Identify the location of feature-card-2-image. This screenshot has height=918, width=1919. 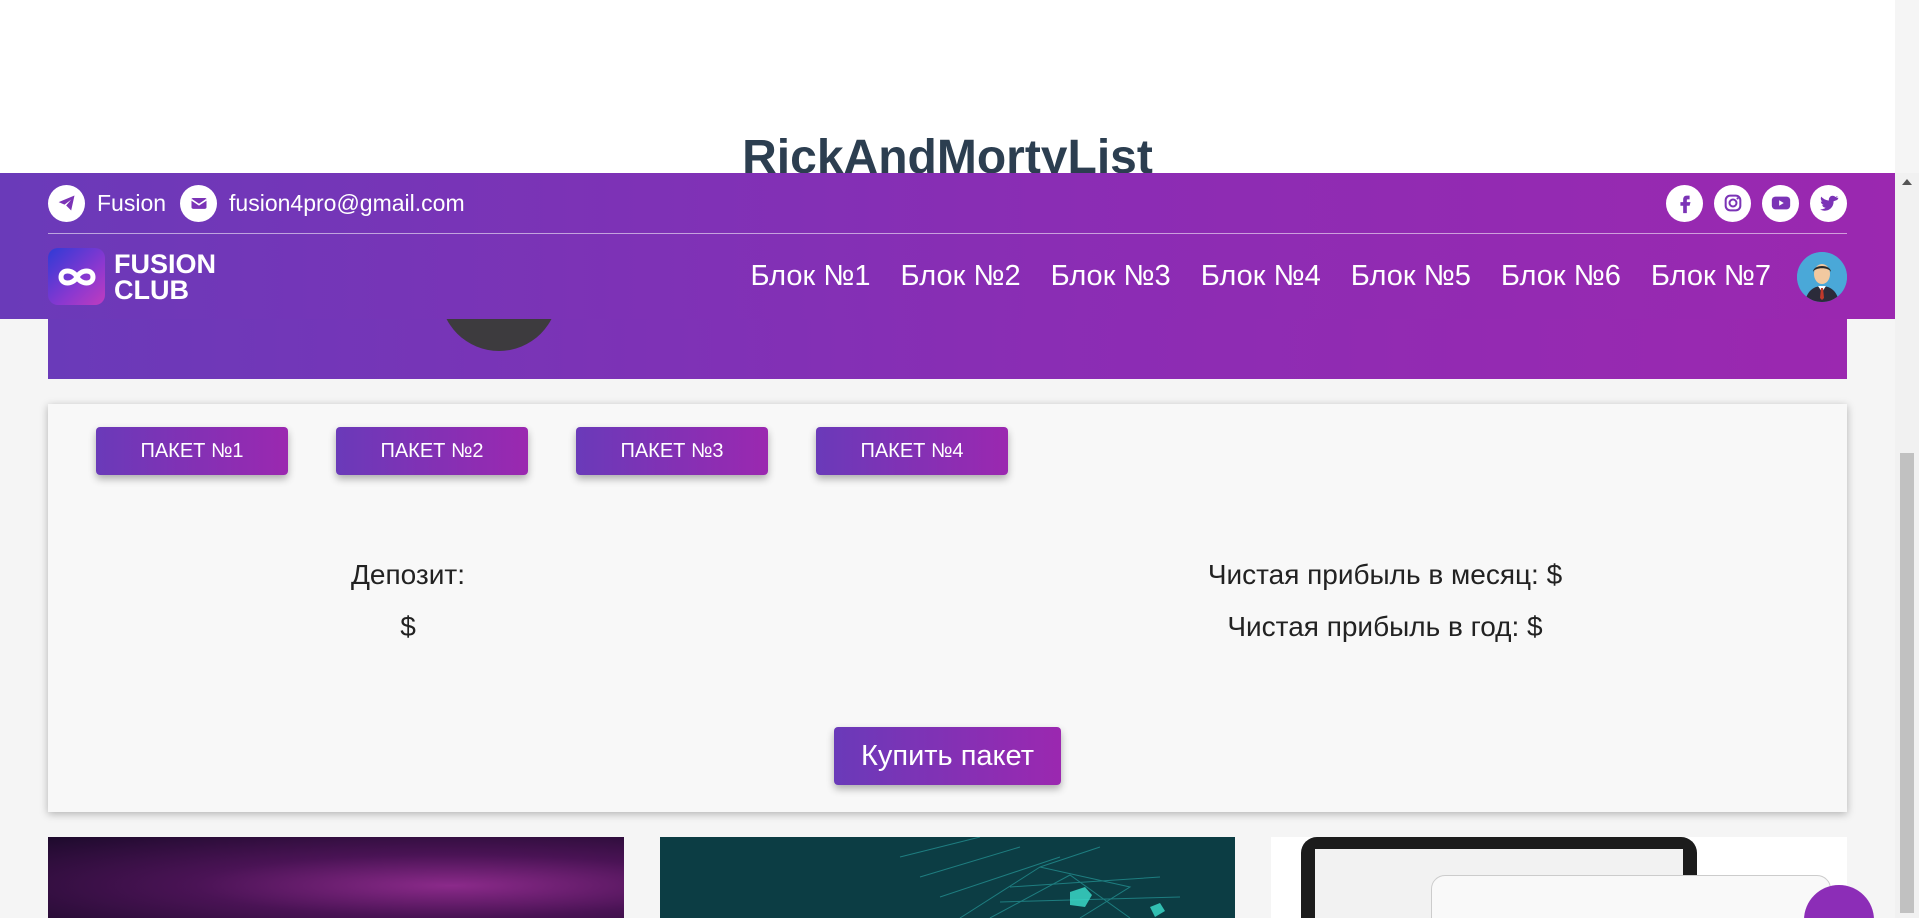
(947, 877).